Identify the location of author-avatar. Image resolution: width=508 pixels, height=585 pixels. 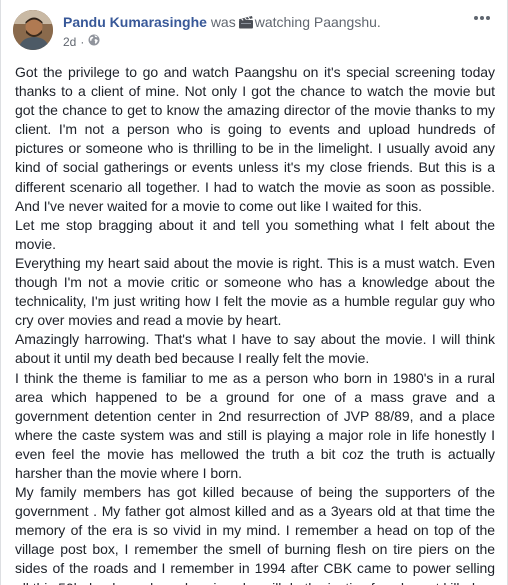
(33, 30).